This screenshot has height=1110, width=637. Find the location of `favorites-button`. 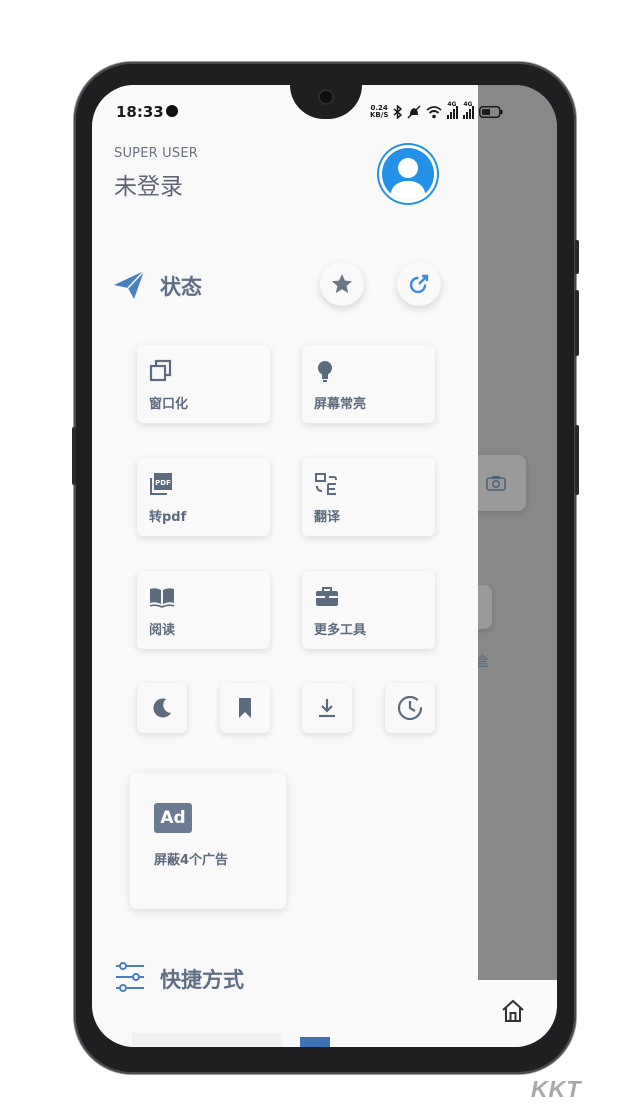

favorites-button is located at coordinates (342, 284).